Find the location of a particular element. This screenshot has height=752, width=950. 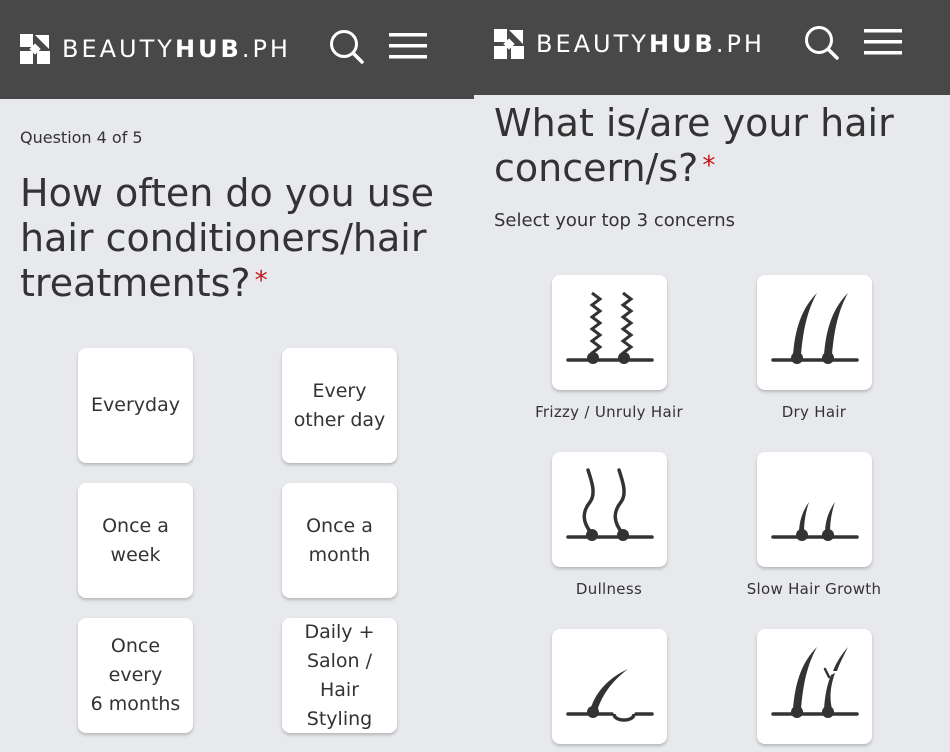

slow-growth-icon is located at coordinates (815, 521).